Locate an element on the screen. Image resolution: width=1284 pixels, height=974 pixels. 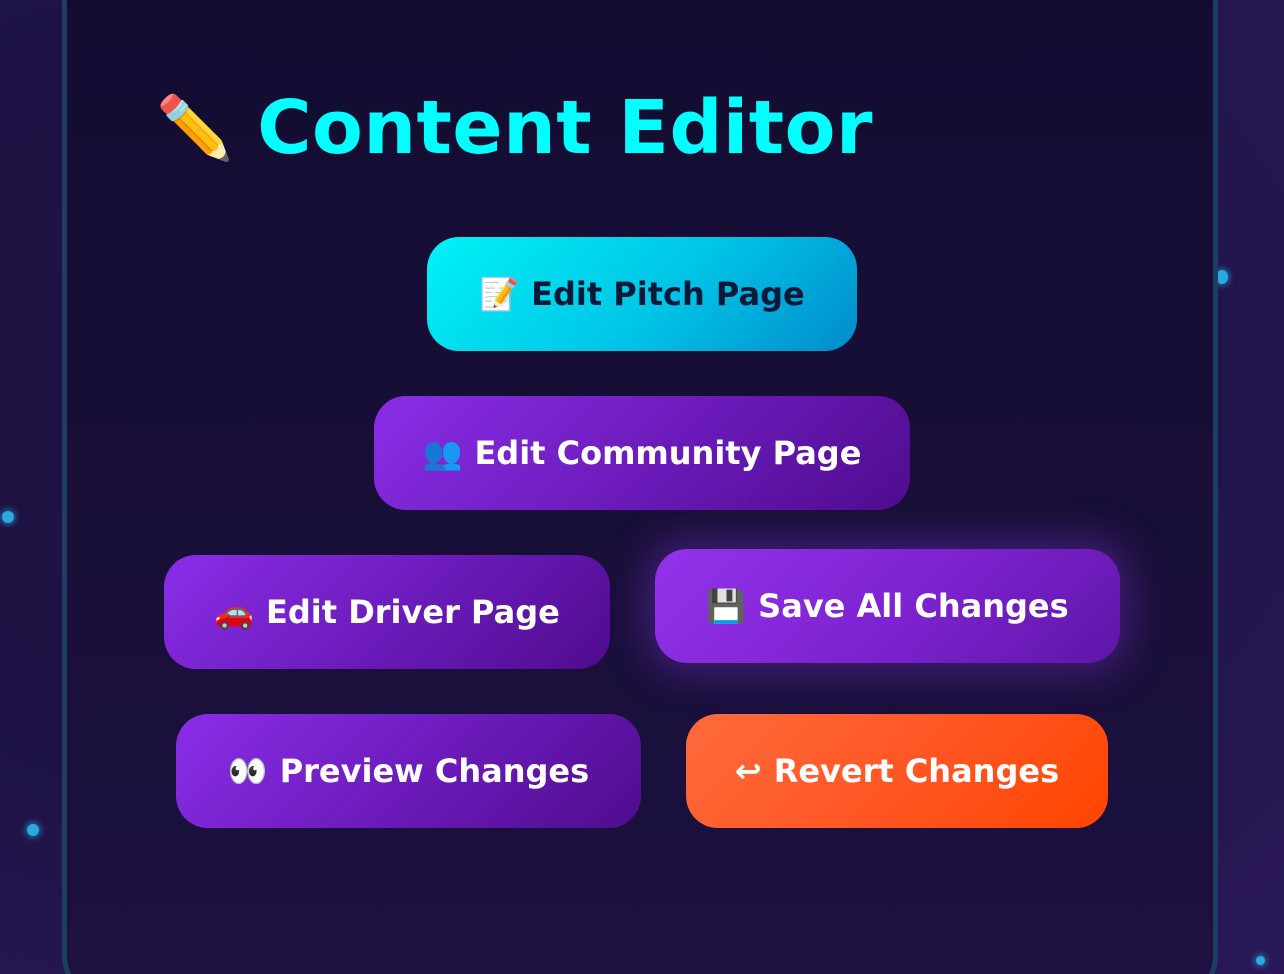
revert-changes-label: Revert Changes is located at coordinates (916, 771).